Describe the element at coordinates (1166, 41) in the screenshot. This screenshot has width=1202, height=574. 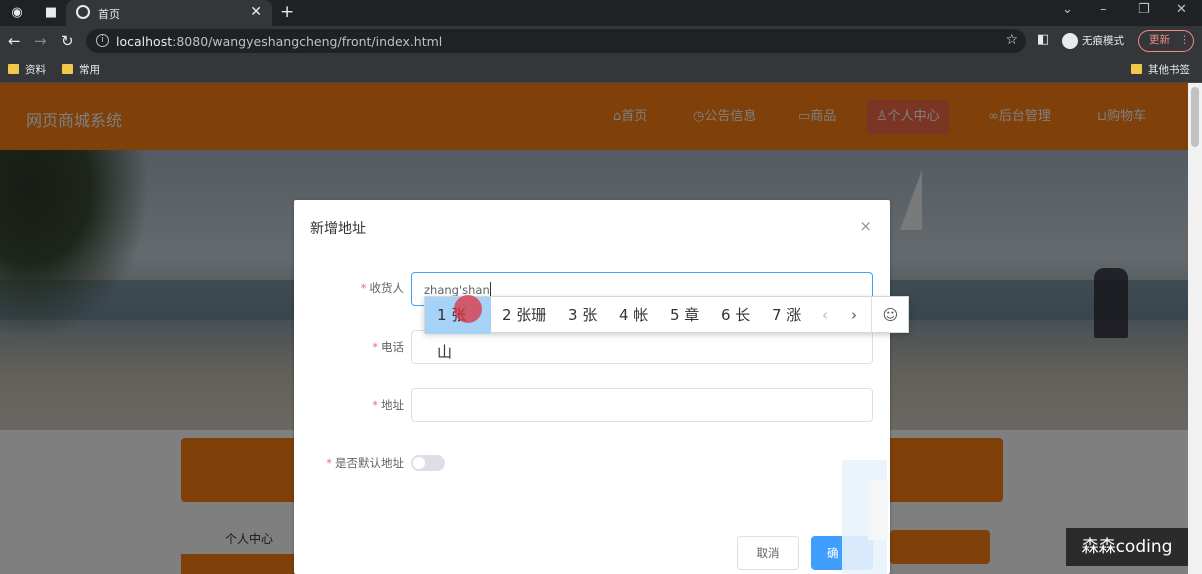
I see `update-button: 更新 ⋮` at that location.